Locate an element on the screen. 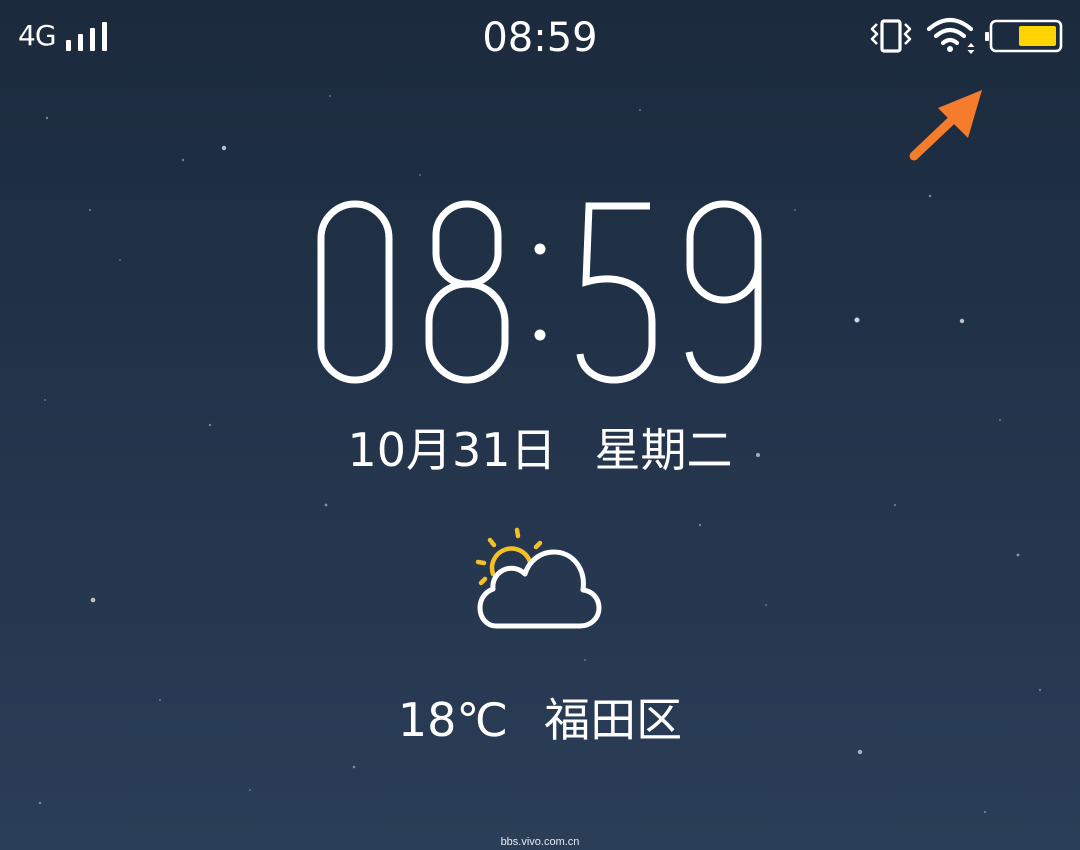 Image resolution: width=1080 pixels, height=850 pixels. annotation-arrow-icon is located at coordinates (945, 125).